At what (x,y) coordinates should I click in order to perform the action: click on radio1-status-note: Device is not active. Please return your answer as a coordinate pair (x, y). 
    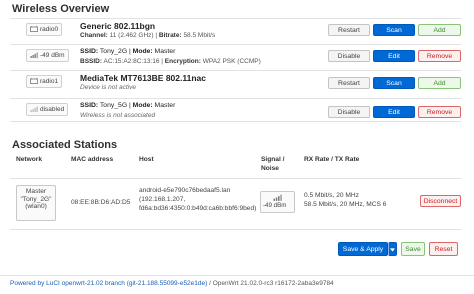
    Looking at the image, I should click on (108, 87).